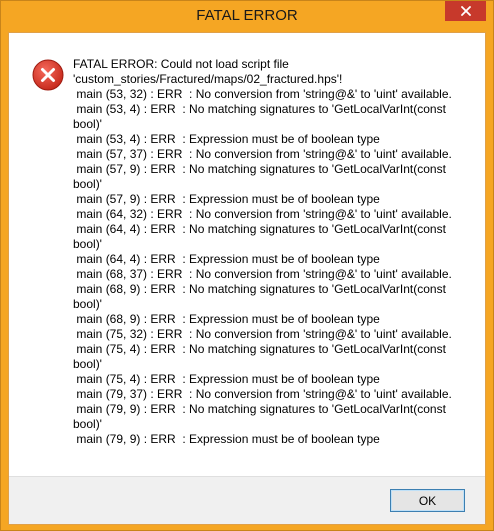  I want to click on dialog-footer: OK, so click(247, 500).